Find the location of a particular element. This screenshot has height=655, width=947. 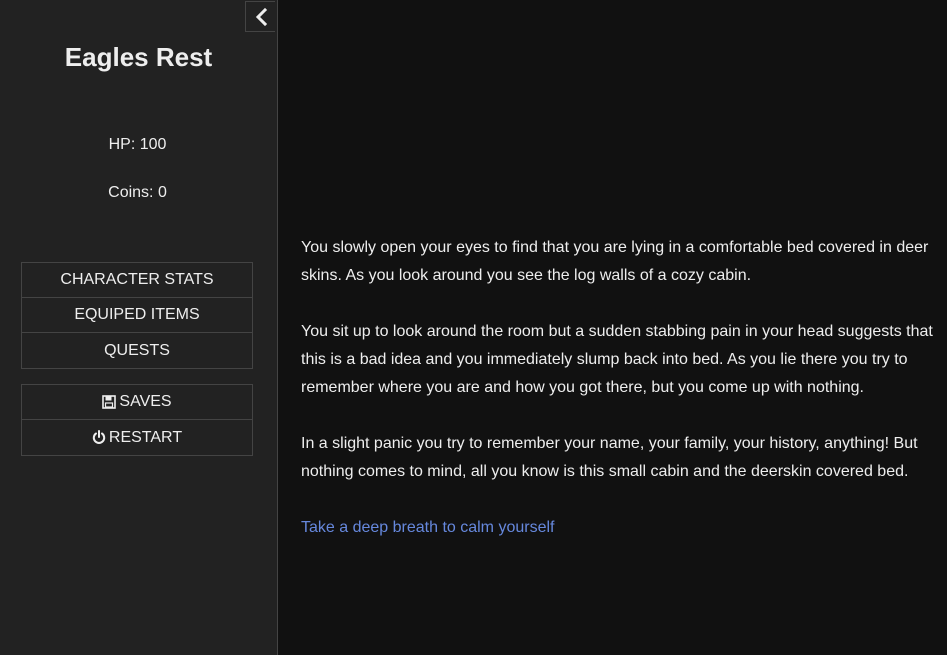

passage-choice-link: Take a deep breath to calm yourself is located at coordinates (427, 527).